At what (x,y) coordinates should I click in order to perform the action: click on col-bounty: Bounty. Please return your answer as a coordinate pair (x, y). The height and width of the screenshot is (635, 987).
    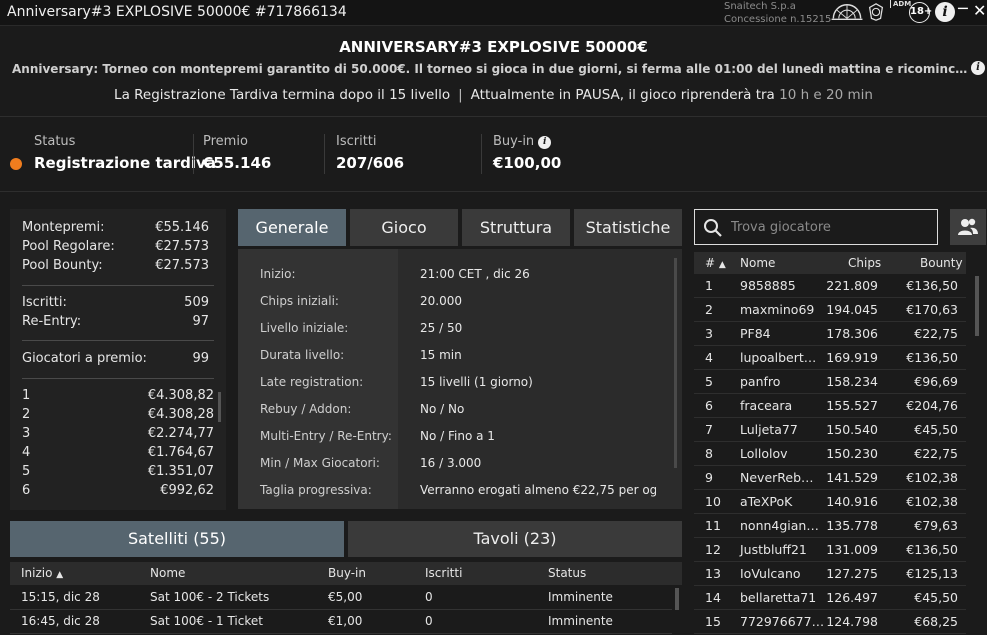
    Looking at the image, I should click on (941, 263).